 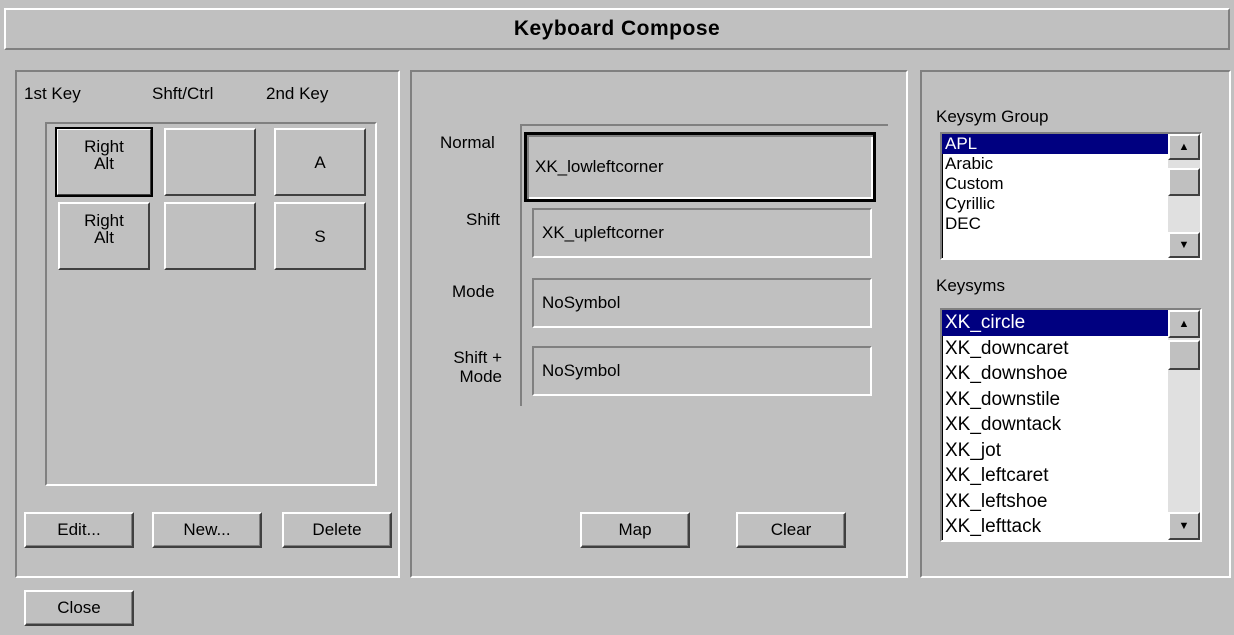 What do you see at coordinates (702, 371) in the screenshot?
I see `shift-mode-keysym-field: NoSymbol` at bounding box center [702, 371].